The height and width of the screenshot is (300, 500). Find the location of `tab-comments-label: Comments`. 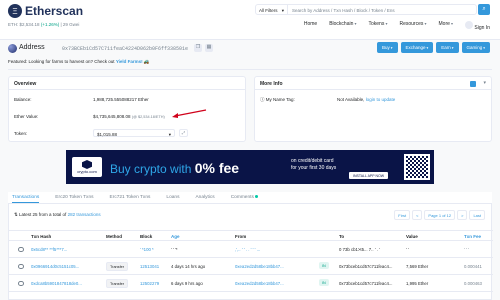

tab-comments-label: Comments is located at coordinates (242, 197).